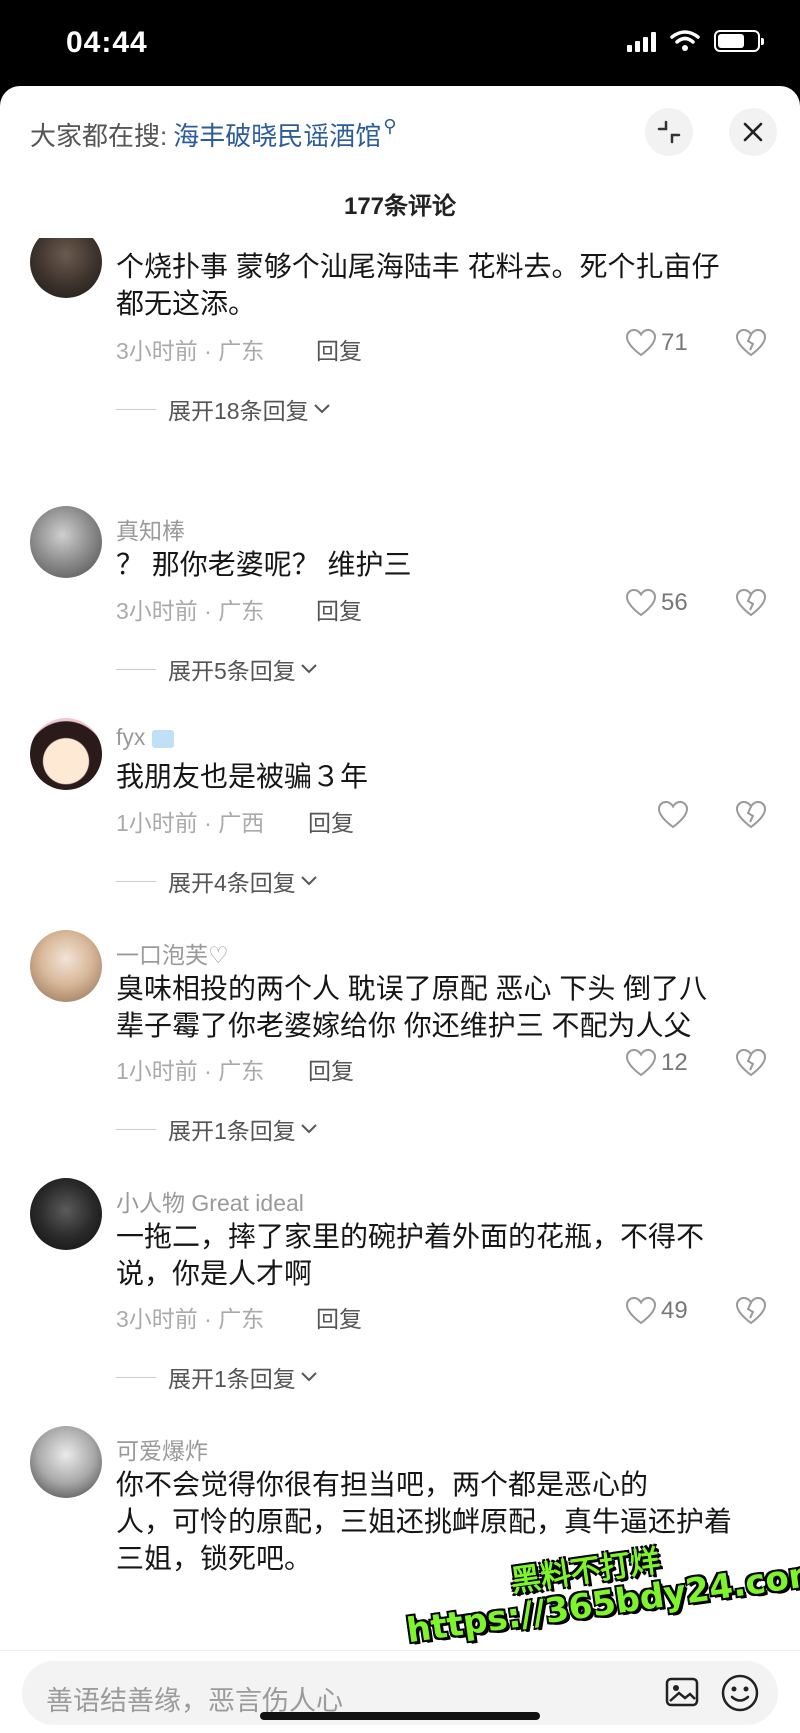 The width and height of the screenshot is (800, 1733). What do you see at coordinates (674, 602) in the screenshot?
I see `like-count: 56` at bounding box center [674, 602].